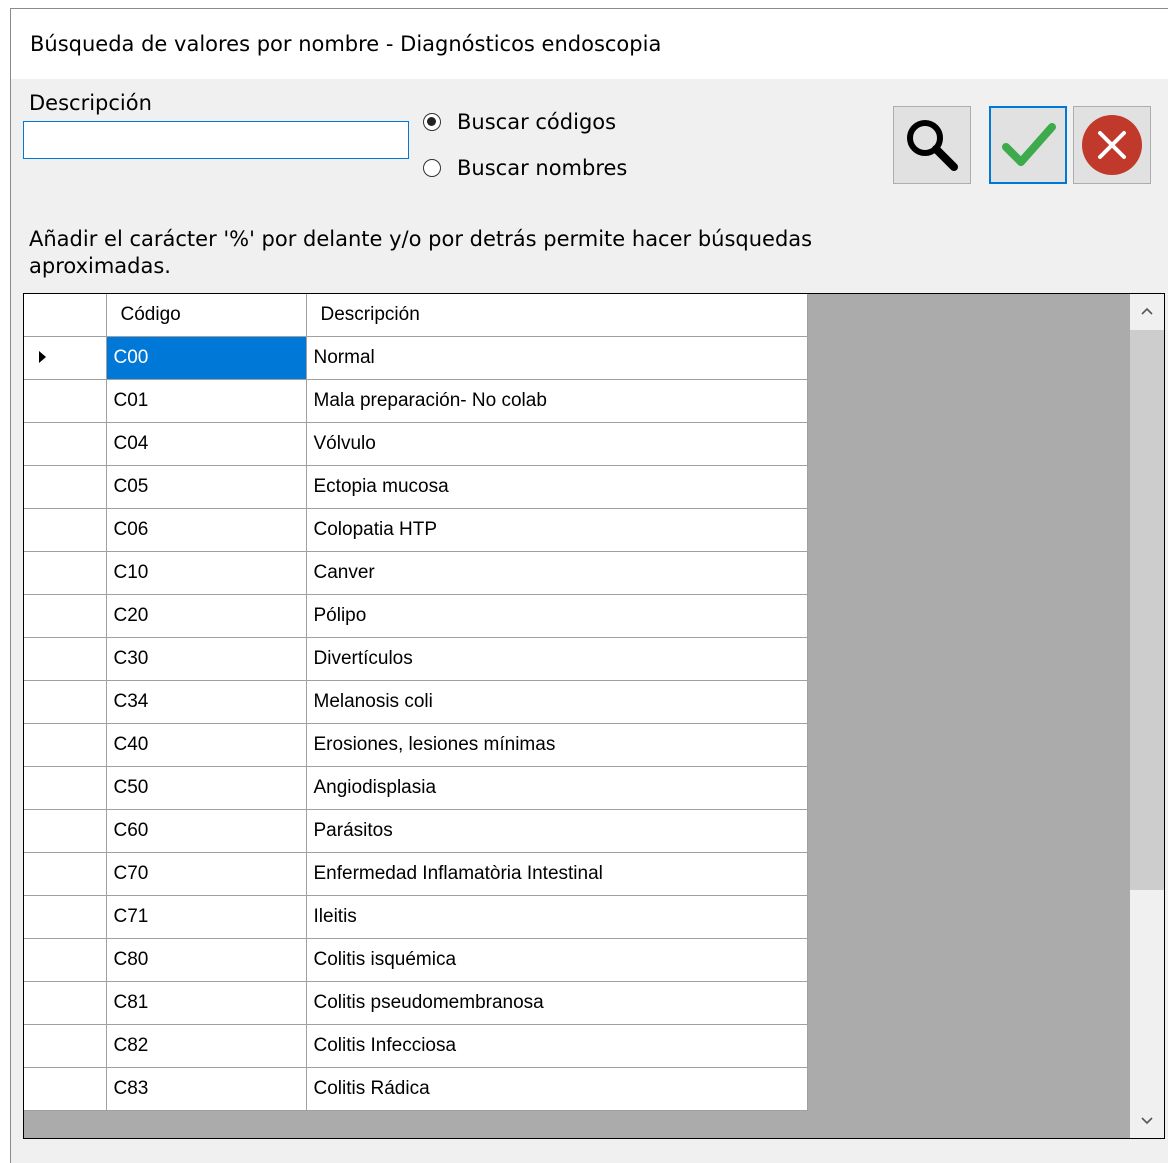 This screenshot has height=1163, width=1168. I want to click on close-circle-icon, so click(1112, 145).